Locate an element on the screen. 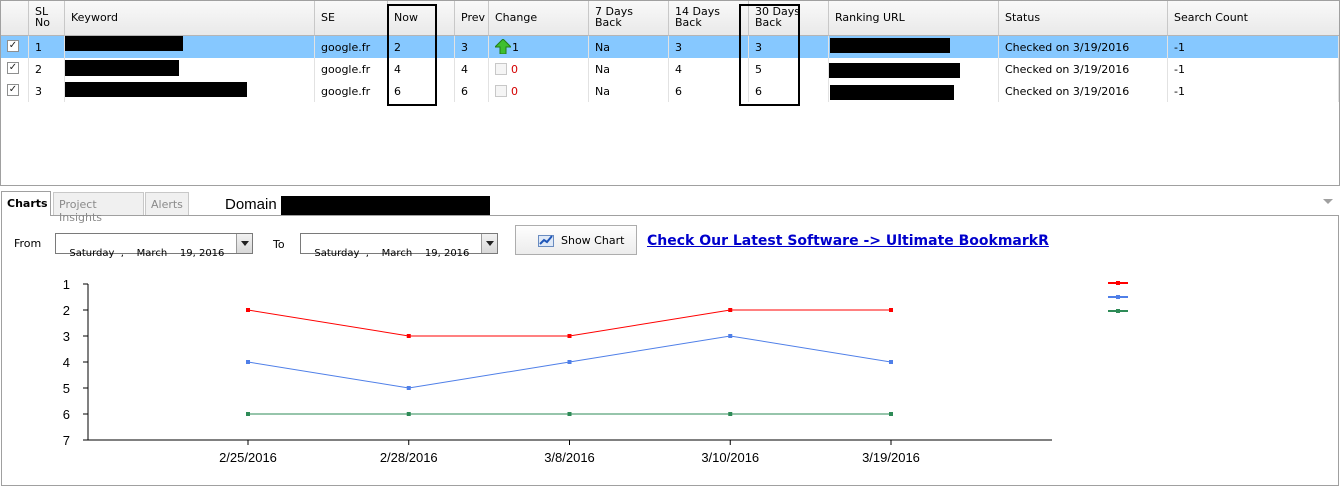 Image resolution: width=1343 pixels, height=489 pixels. y-tick-label: 6 is located at coordinates (66, 414).